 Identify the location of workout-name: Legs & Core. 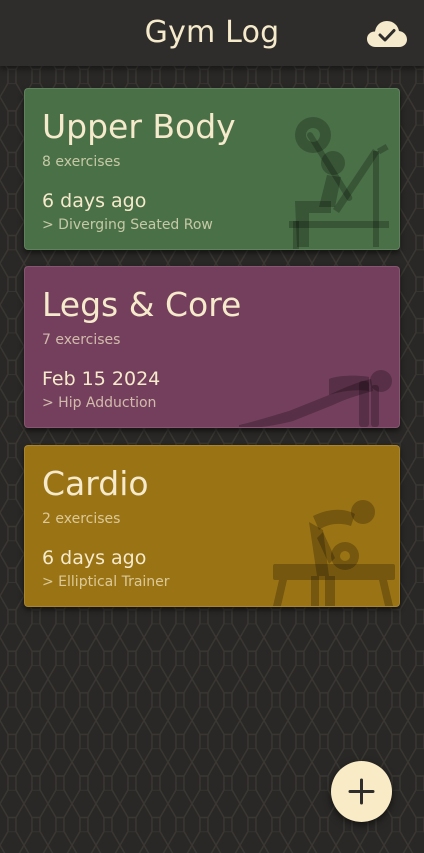
(142, 304).